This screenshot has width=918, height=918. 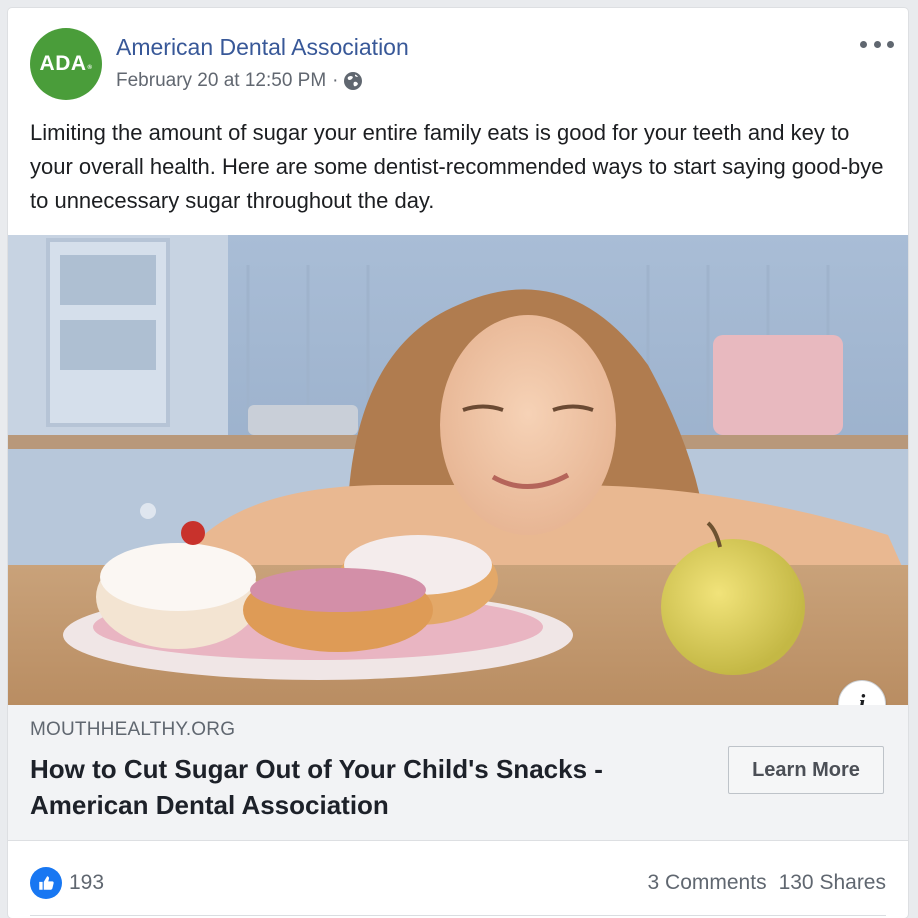 What do you see at coordinates (90, 68) in the screenshot?
I see `registered-mark: ®` at bounding box center [90, 68].